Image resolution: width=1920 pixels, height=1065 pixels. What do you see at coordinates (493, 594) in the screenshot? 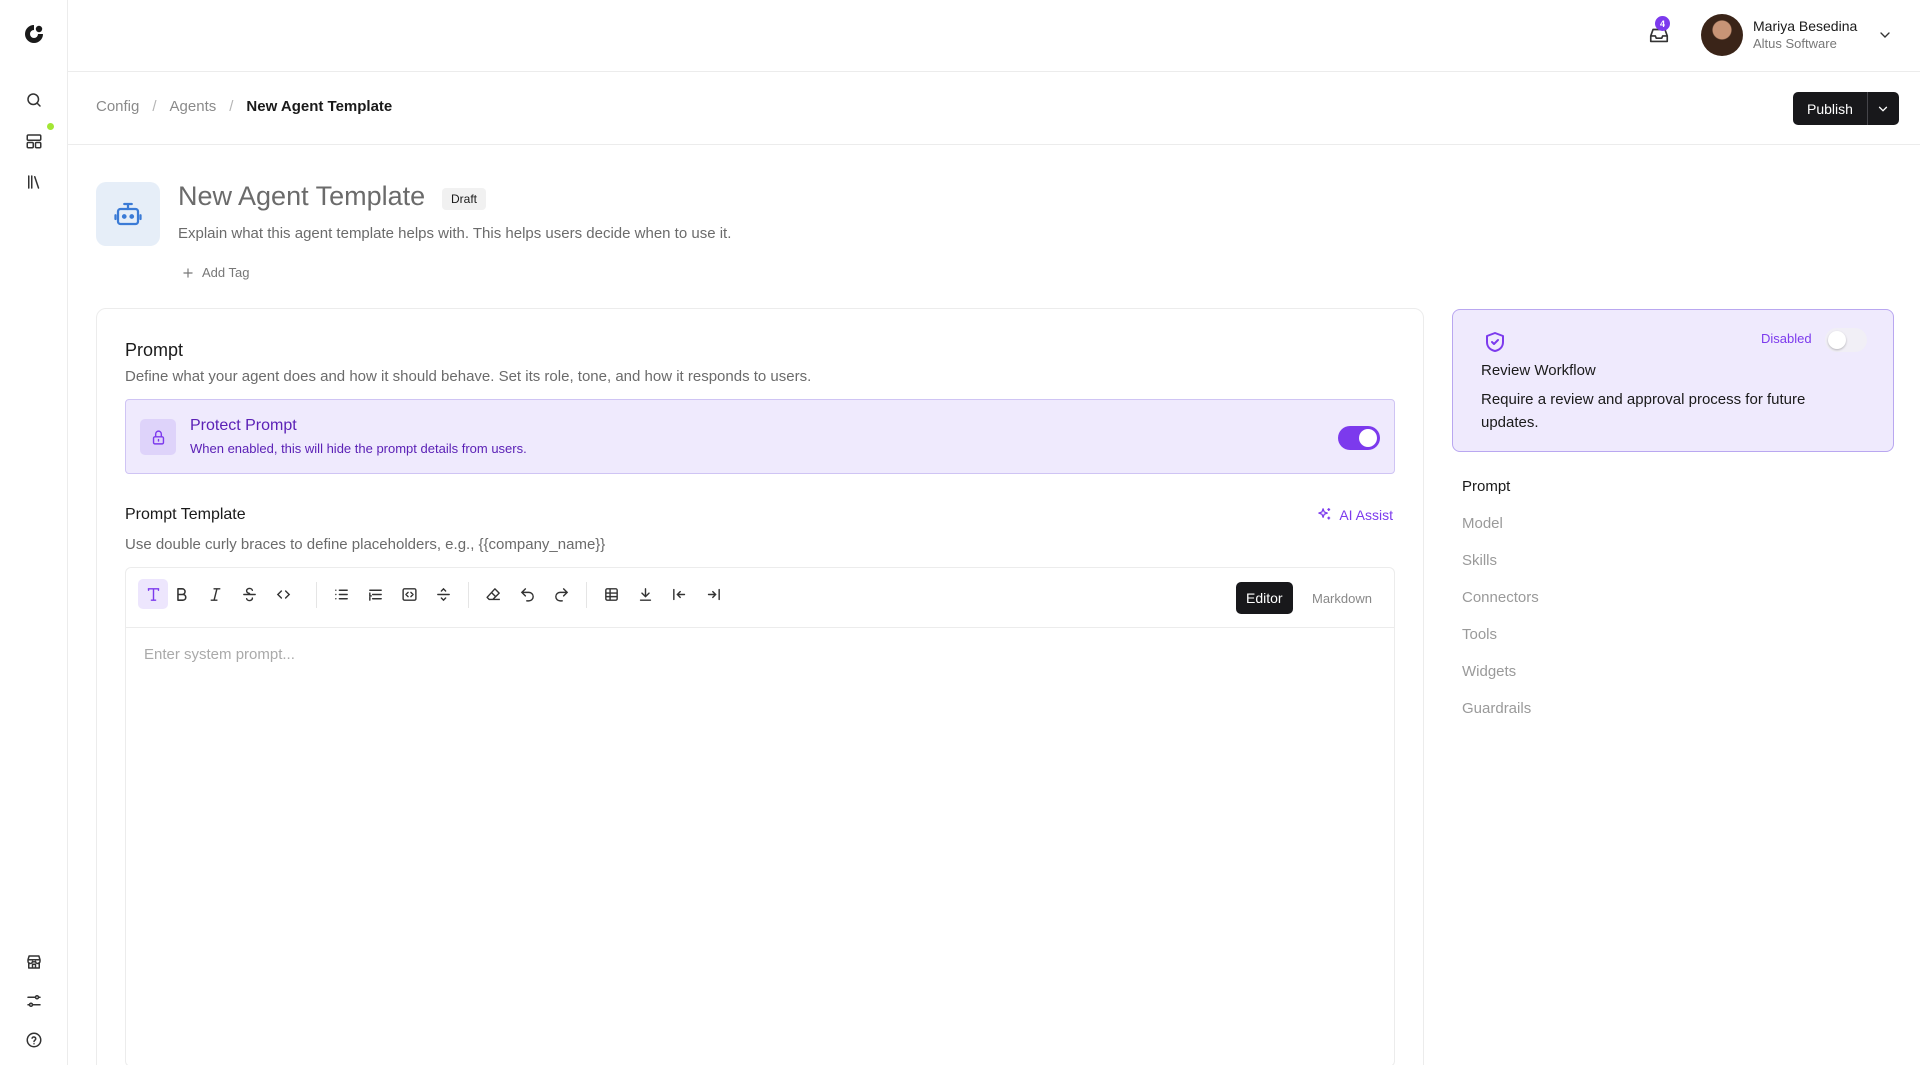
I see `eraser-icon` at bounding box center [493, 594].